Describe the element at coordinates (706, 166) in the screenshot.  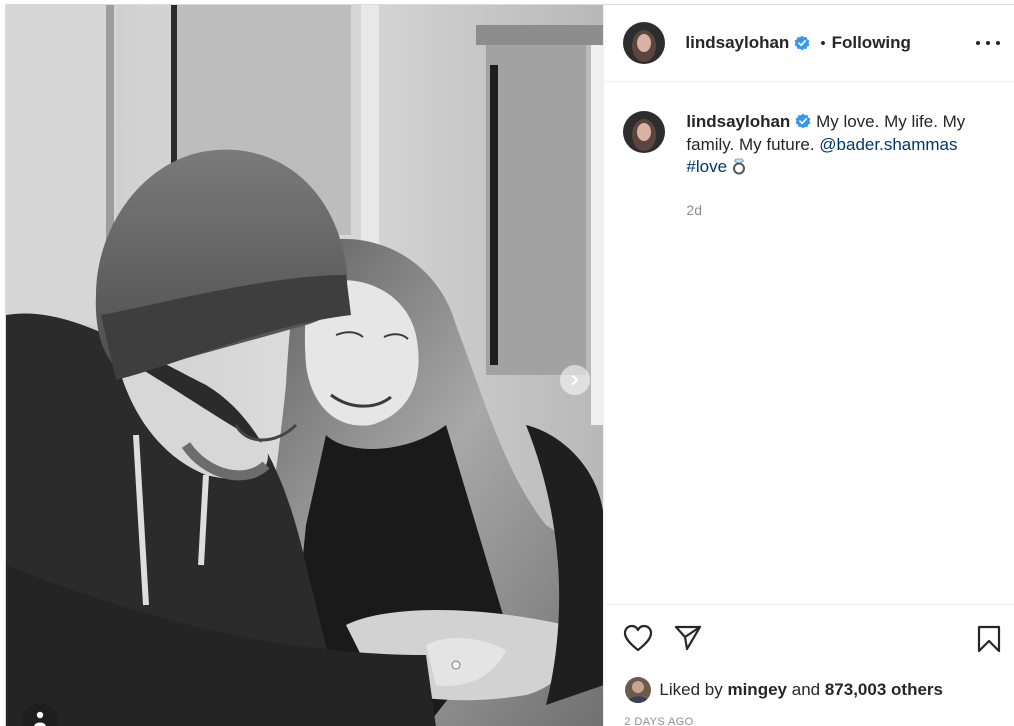
I see `hashtag-link: #love` at that location.